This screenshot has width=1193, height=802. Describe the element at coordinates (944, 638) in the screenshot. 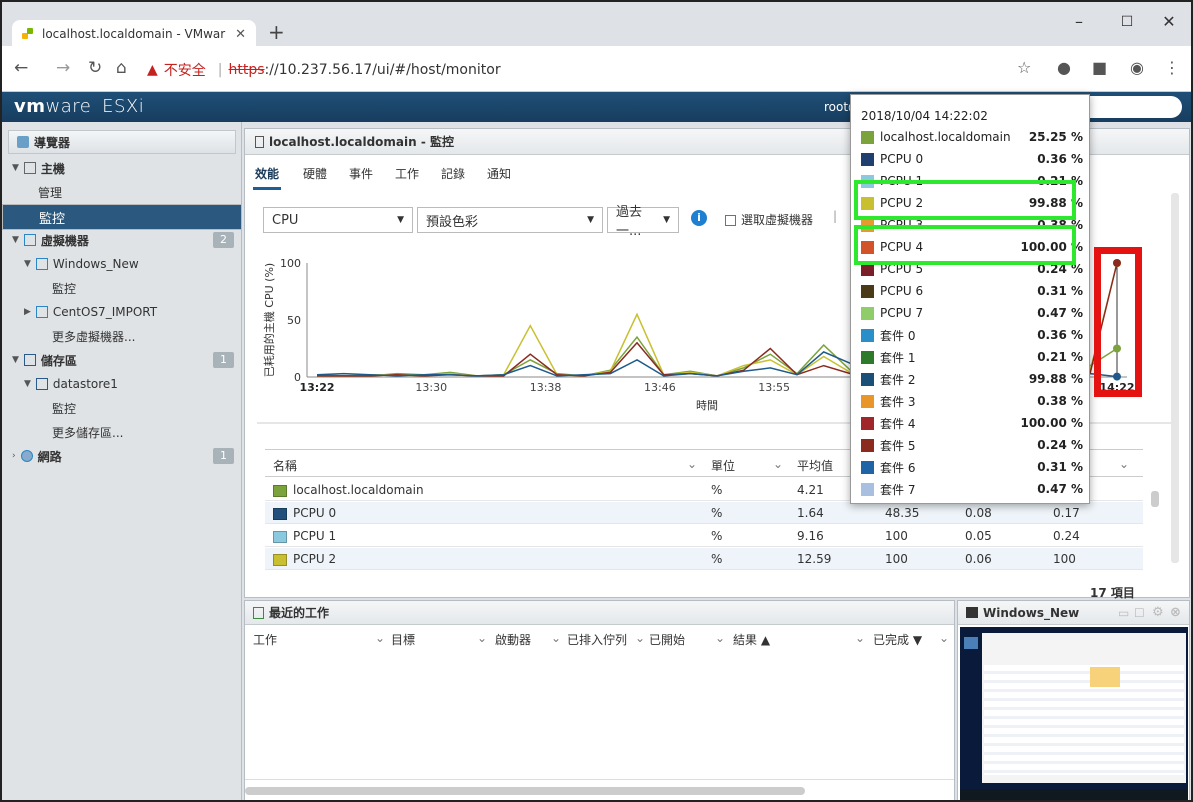

I see `col-completed-menu-icon: ⌄` at that location.